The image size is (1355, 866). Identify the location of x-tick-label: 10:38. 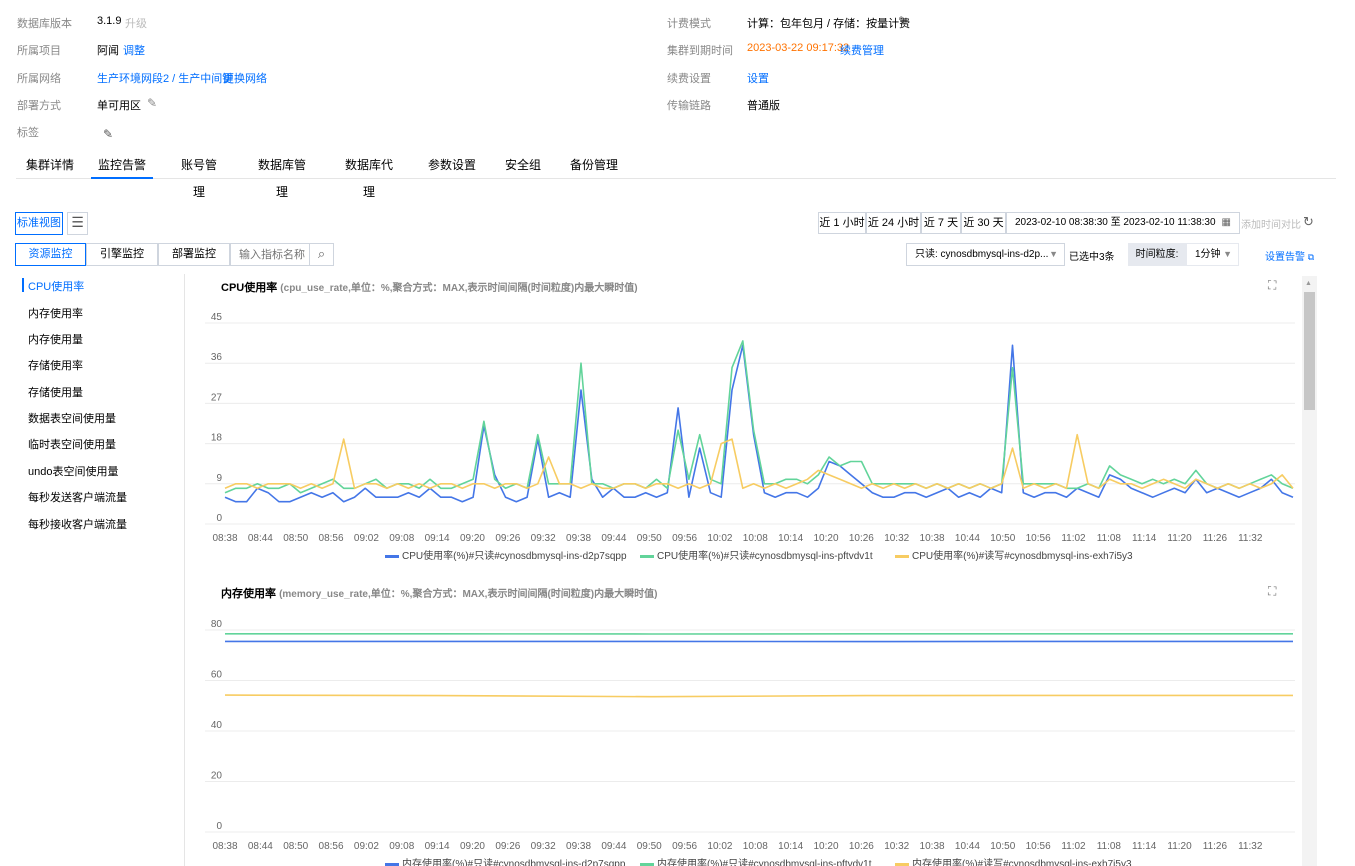
(932, 538).